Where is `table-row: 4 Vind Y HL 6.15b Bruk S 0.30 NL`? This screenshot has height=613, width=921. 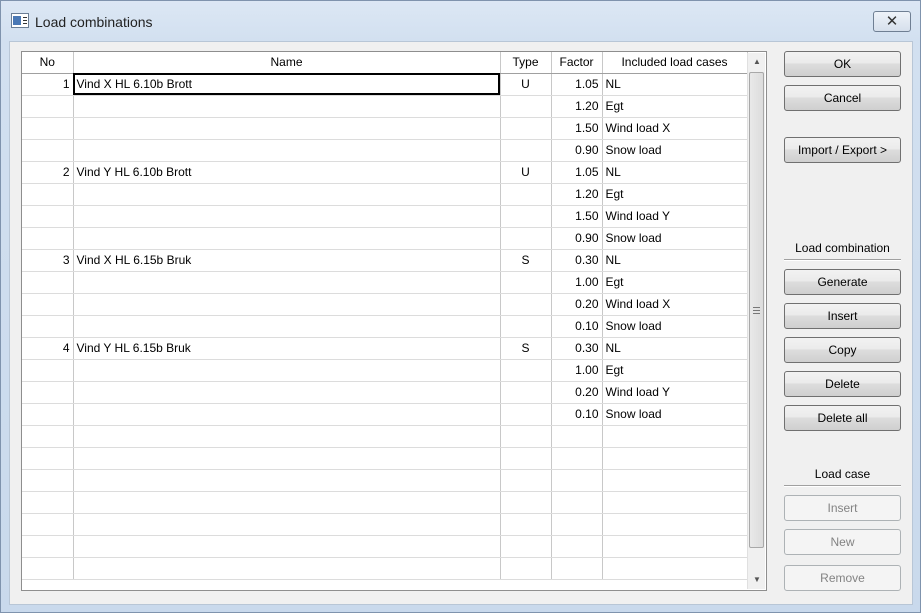
table-row: 4 Vind Y HL 6.15b Bruk S 0.30 NL is located at coordinates (385, 348).